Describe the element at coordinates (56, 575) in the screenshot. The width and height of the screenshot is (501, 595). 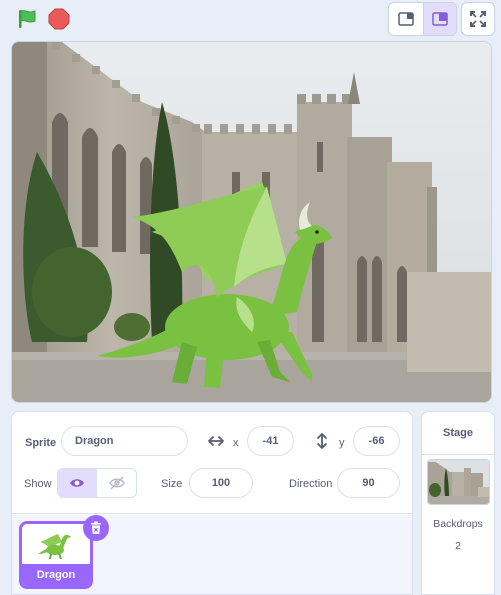
I see `sprite-tile-label: Dragon` at that location.